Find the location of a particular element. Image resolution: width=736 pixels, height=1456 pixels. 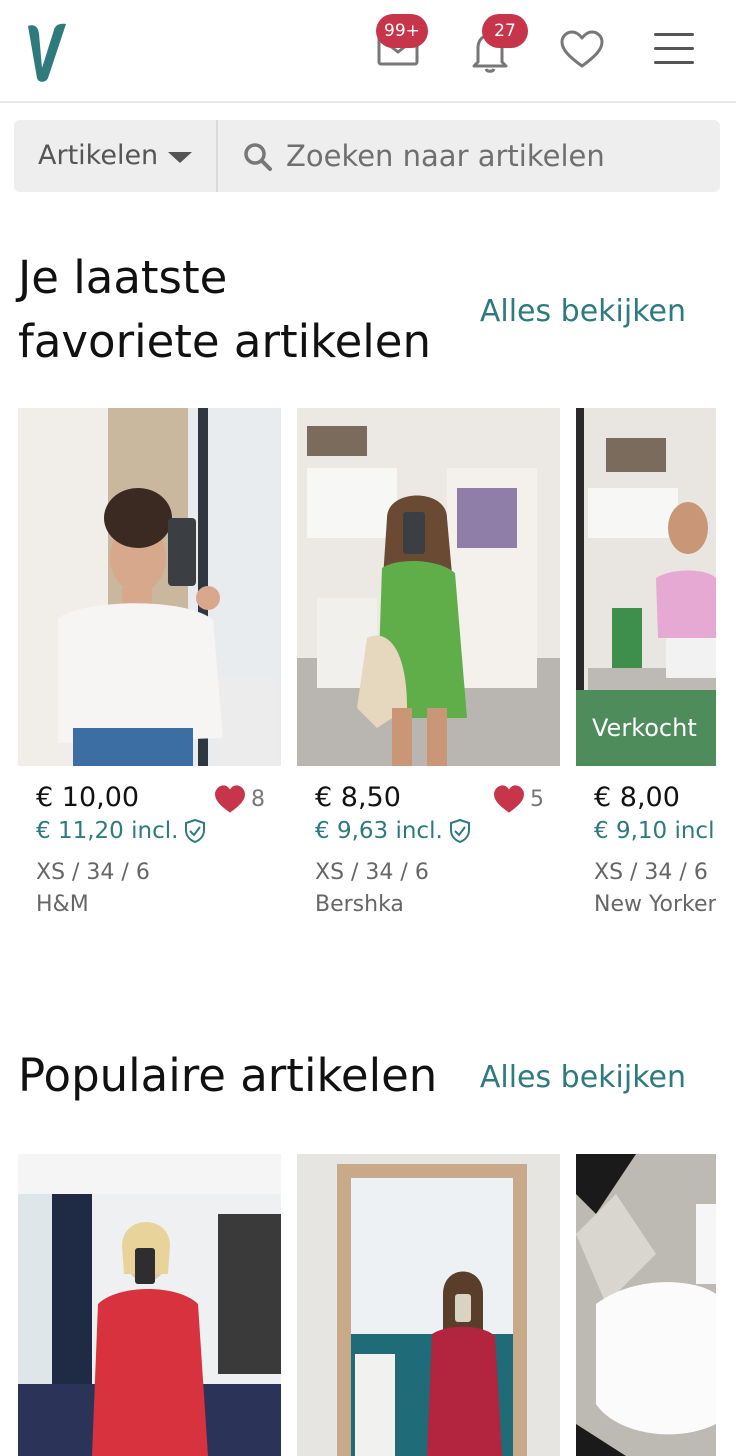

item-brand: New Yorker is located at coordinates (655, 904).